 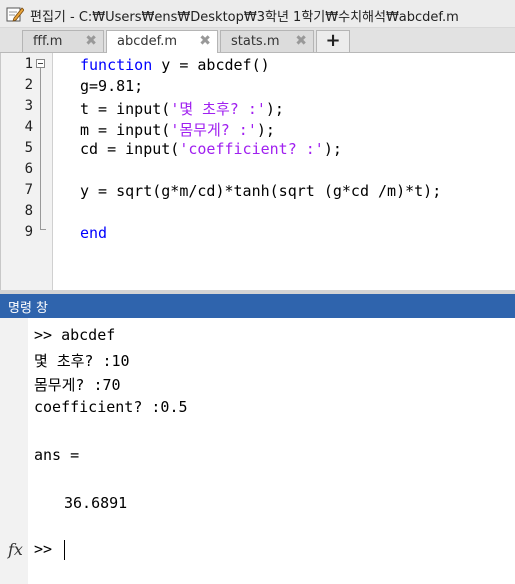 I want to click on code-text: g=9.81;, so click(x=112, y=86).